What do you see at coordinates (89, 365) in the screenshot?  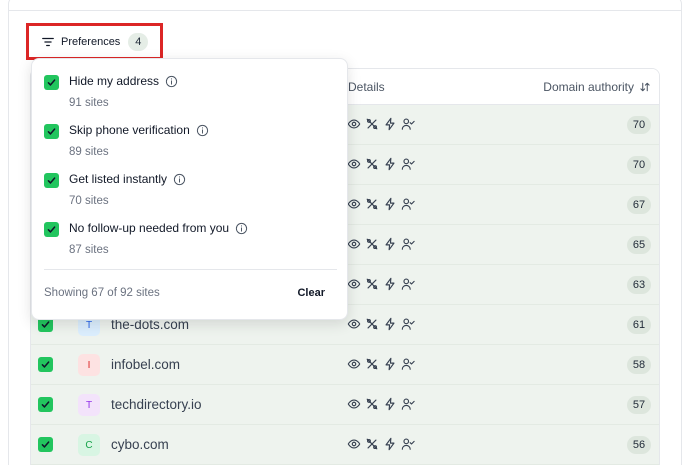 I see `site-avatar: I` at bounding box center [89, 365].